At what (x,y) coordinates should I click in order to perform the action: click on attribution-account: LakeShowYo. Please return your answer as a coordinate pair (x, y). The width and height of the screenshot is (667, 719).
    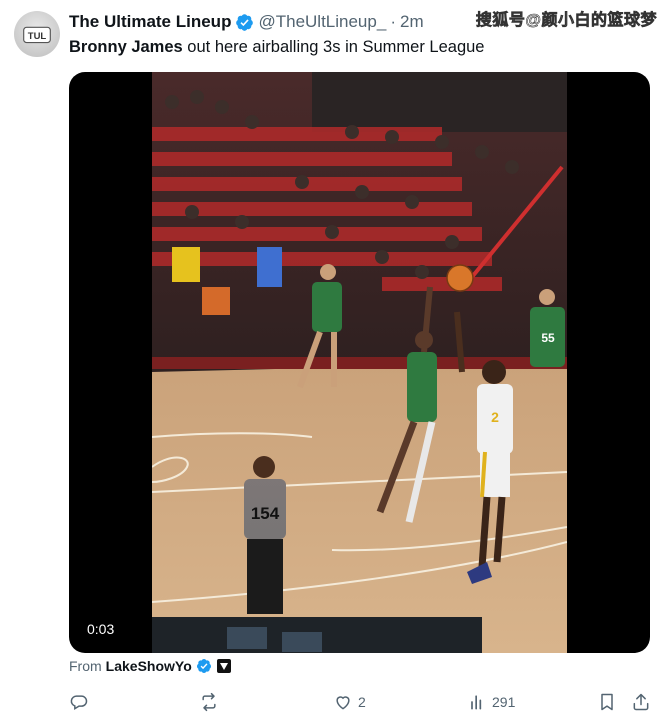
    Looking at the image, I should click on (149, 666).